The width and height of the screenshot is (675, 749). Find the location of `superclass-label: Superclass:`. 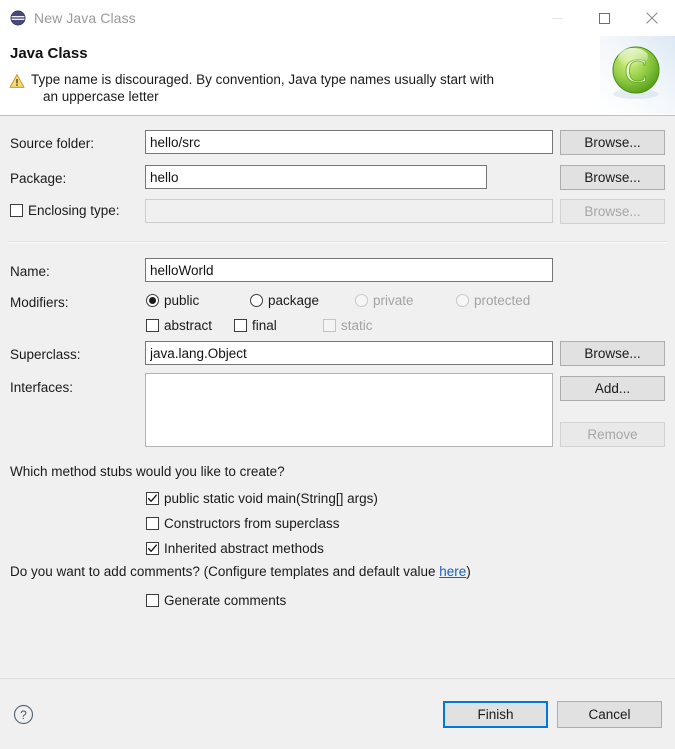

superclass-label: Superclass: is located at coordinates (45, 354).